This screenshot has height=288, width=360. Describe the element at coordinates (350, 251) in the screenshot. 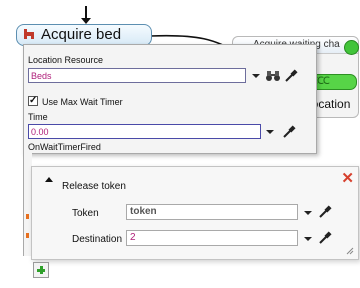

I see `resize-grip-icon` at that location.